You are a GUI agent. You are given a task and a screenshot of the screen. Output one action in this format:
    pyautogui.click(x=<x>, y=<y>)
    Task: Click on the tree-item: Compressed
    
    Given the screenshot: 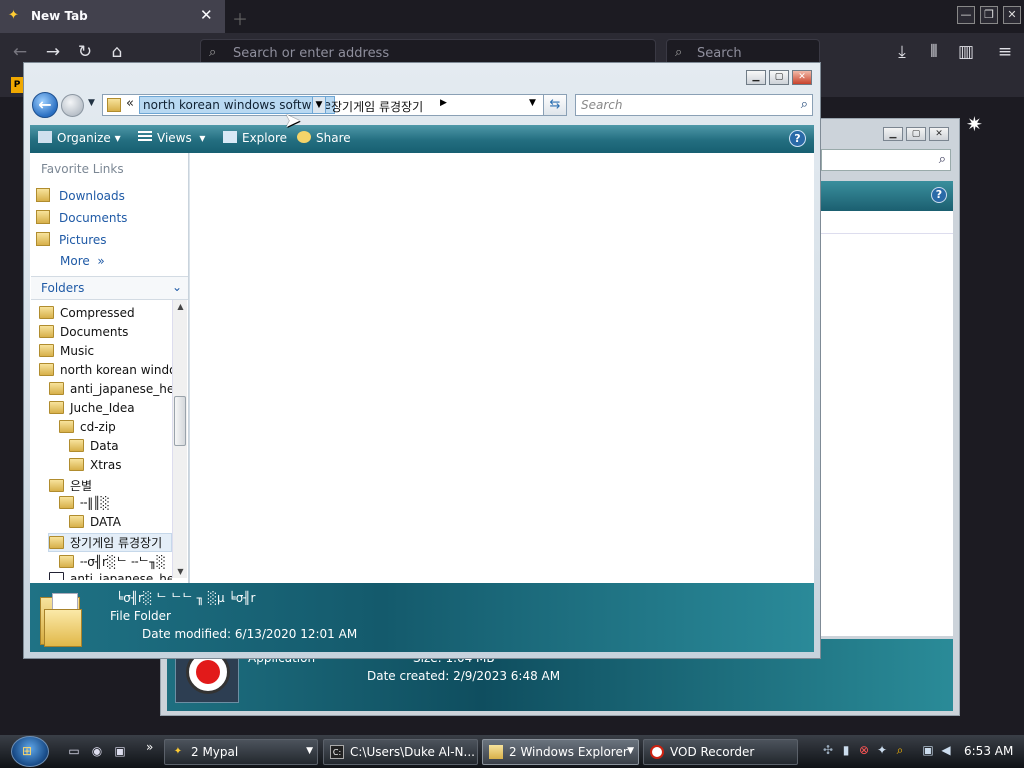 What is the action you would take?
    pyautogui.click(x=87, y=315)
    